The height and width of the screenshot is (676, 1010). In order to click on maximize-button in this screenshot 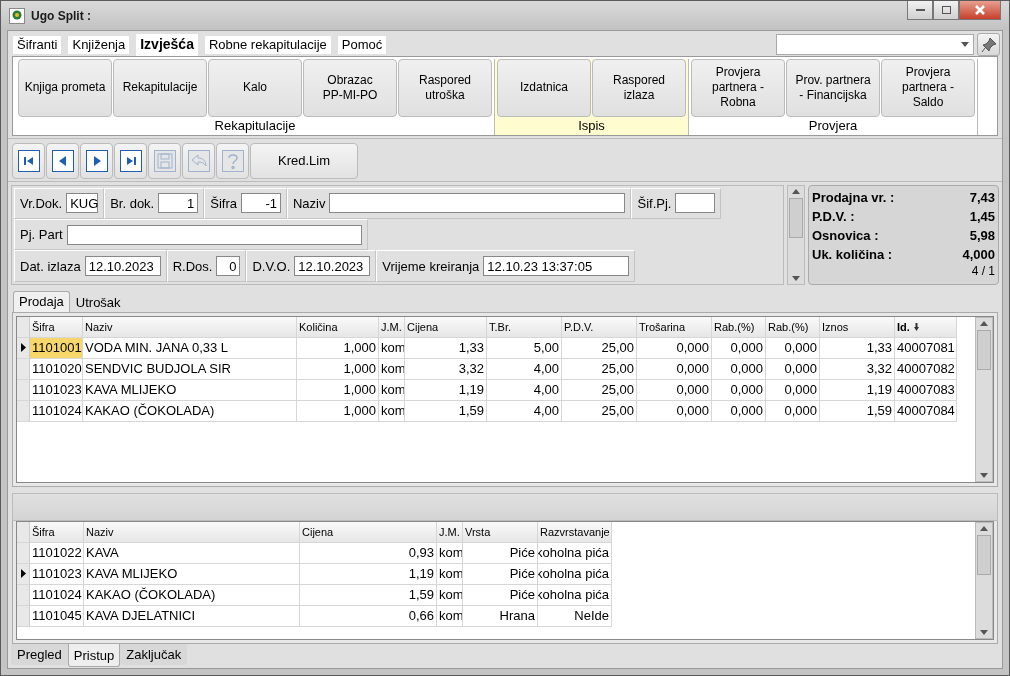, I will do `click(946, 10)`.